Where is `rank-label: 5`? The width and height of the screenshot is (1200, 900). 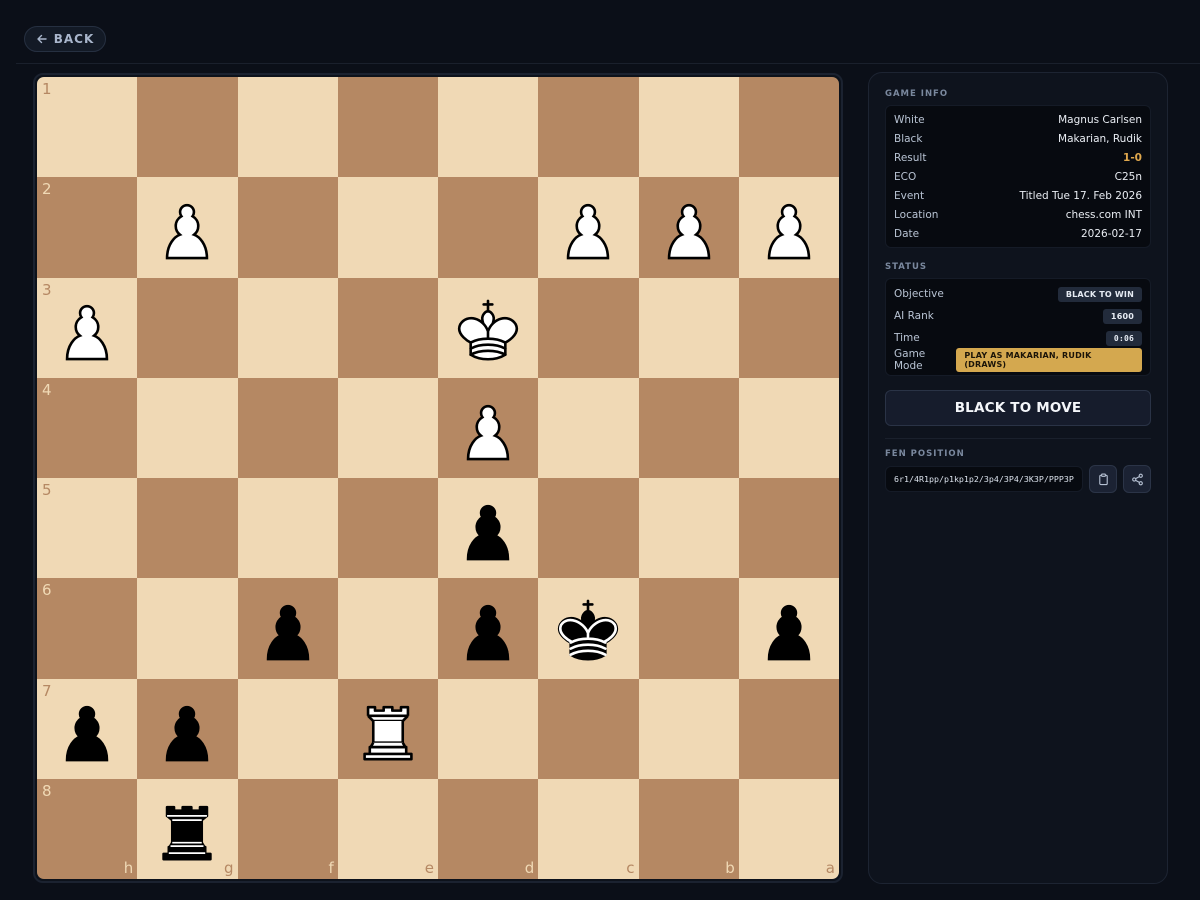 rank-label: 5 is located at coordinates (47, 490).